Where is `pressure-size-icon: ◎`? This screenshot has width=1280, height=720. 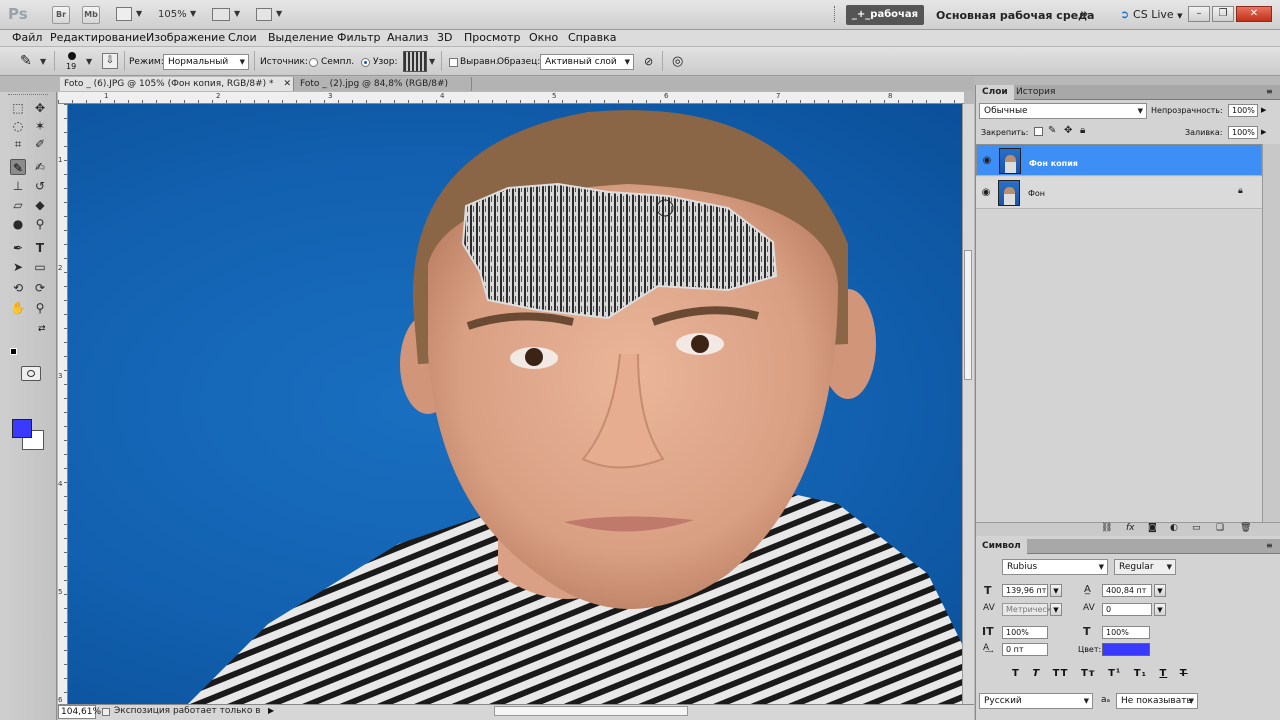 pressure-size-icon: ◎ is located at coordinates (677, 61).